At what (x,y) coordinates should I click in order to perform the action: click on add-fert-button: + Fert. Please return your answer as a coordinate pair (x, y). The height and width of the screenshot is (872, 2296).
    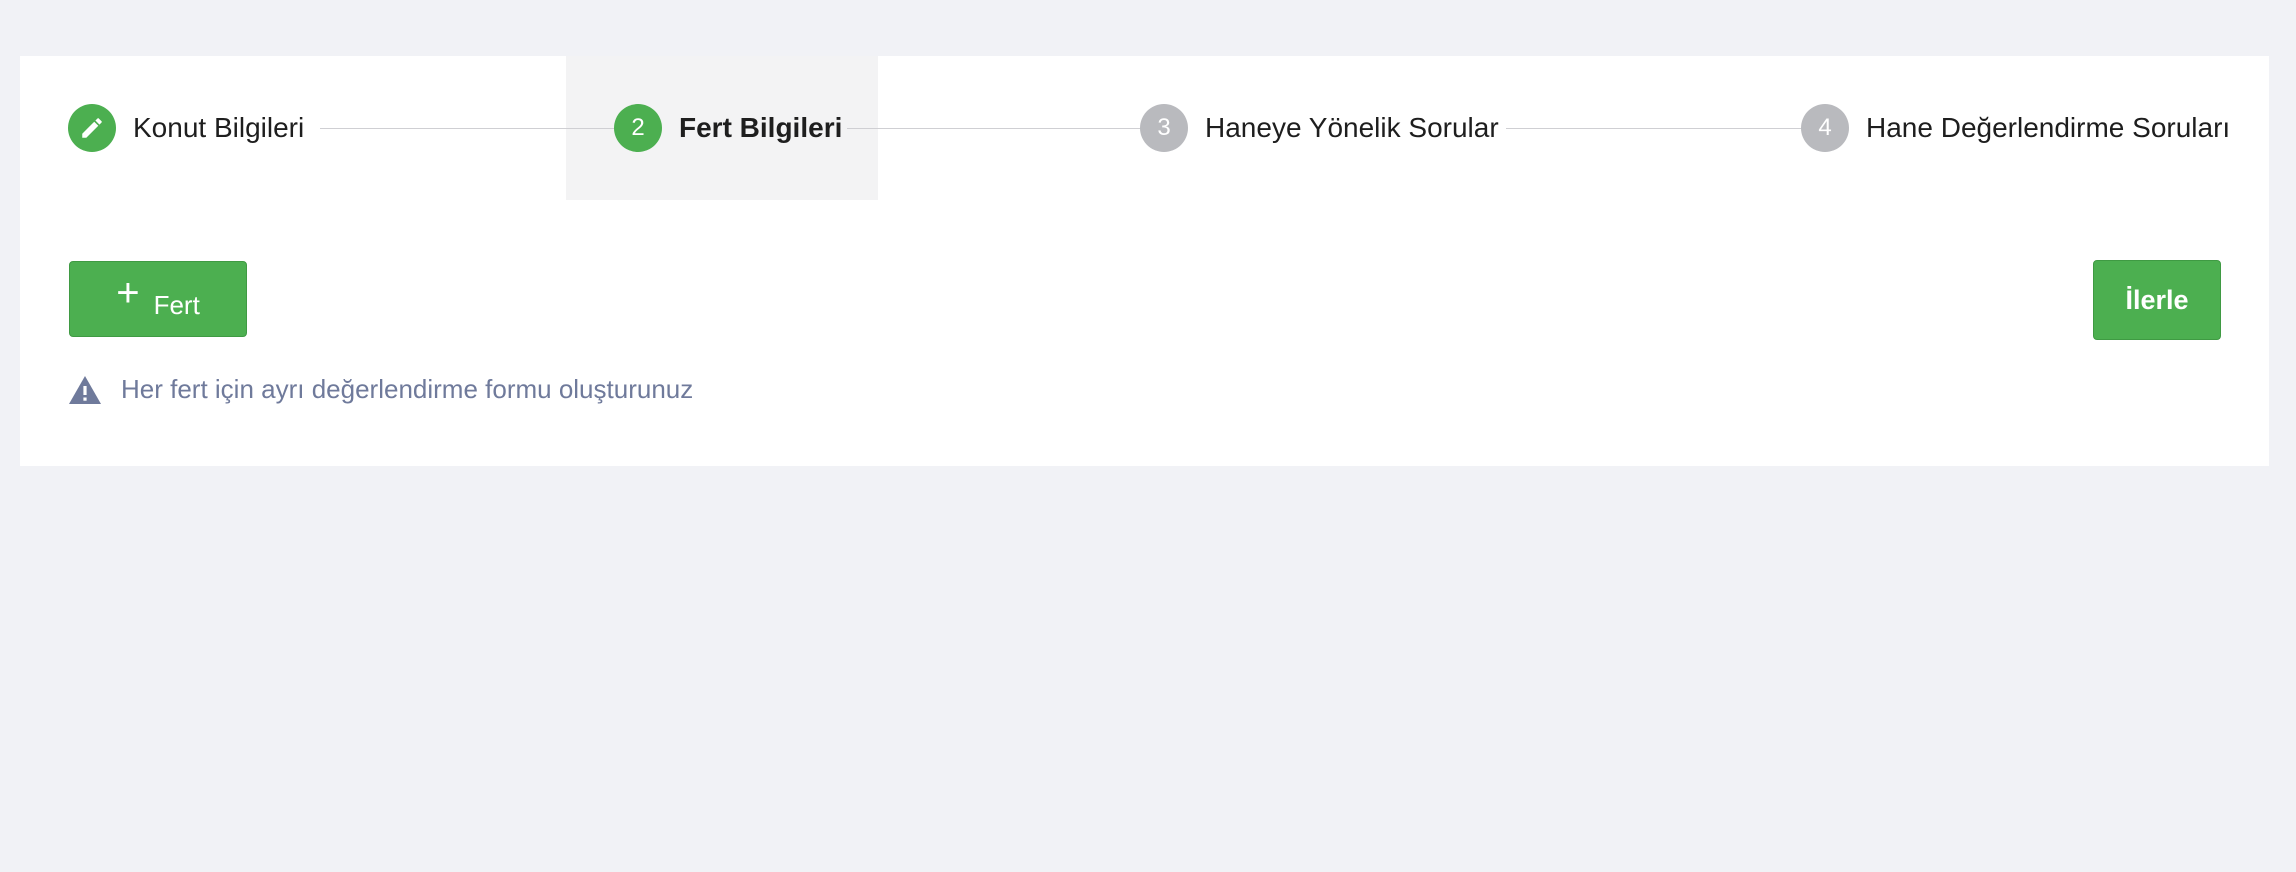
    Looking at the image, I should click on (158, 299).